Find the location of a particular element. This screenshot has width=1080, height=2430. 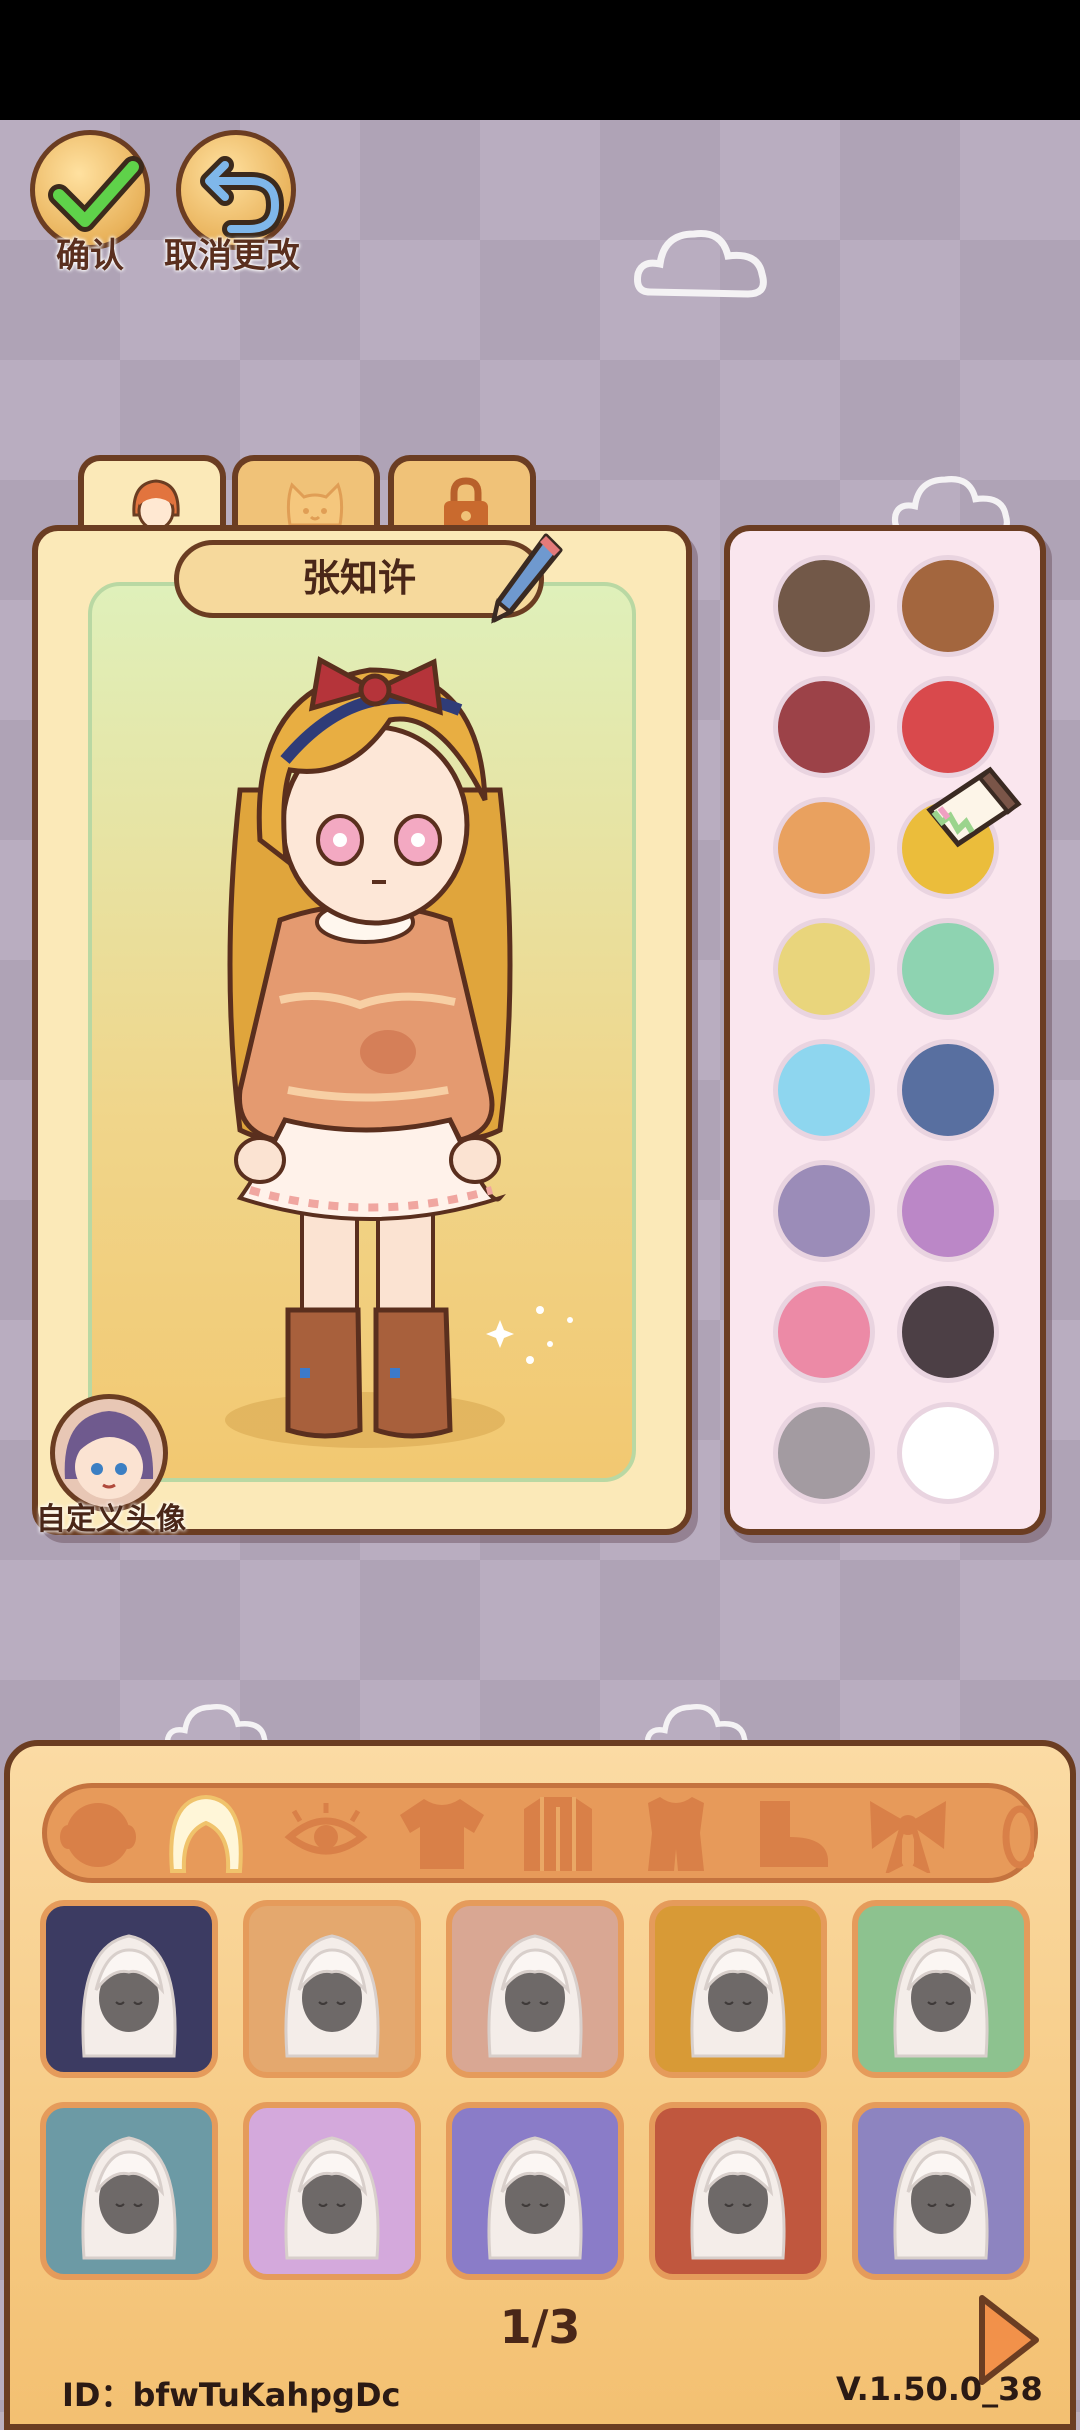

player-id: ID：bfwTuKahpgDc is located at coordinates (231, 2395).